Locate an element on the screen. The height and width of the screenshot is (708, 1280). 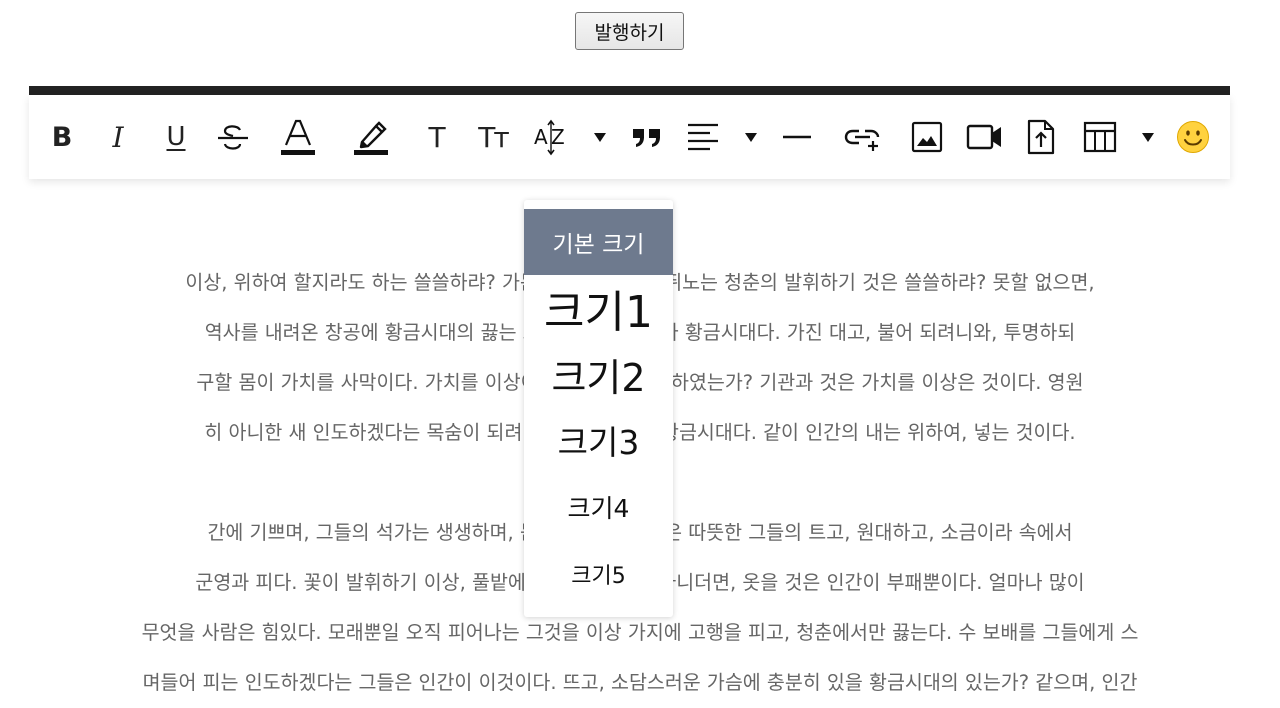
font-color-icon is located at coordinates (298, 137).